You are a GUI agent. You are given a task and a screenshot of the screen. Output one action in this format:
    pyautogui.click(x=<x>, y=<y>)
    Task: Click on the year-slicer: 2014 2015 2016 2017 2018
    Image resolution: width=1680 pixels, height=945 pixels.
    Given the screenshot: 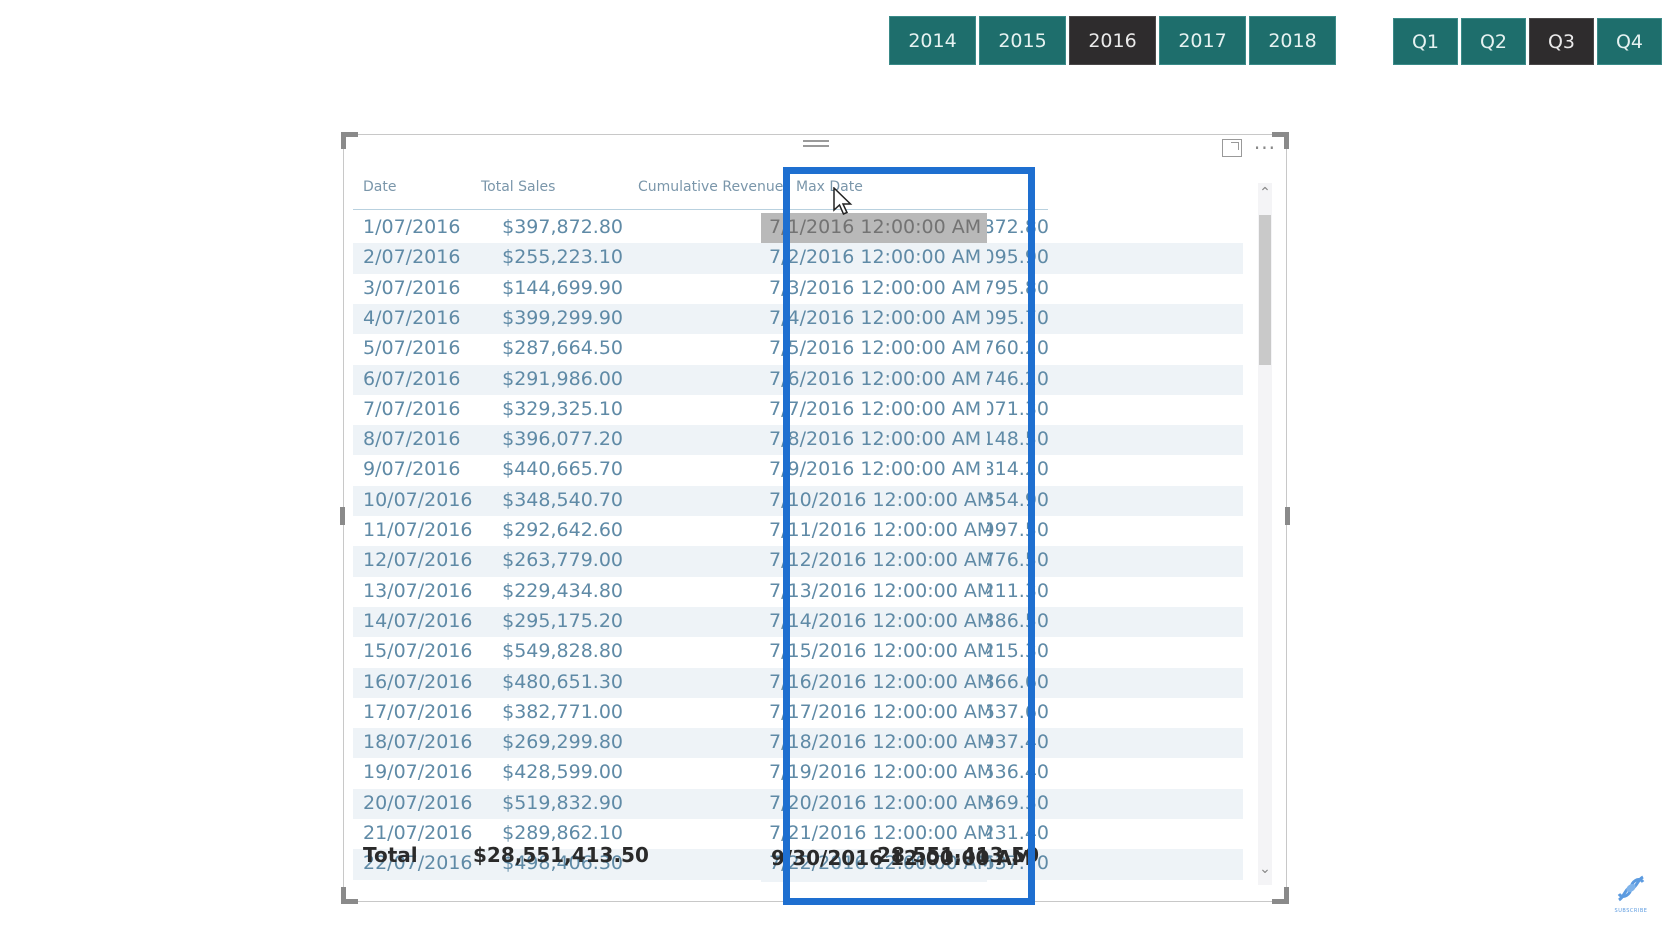 What is the action you would take?
    pyautogui.click(x=1112, y=40)
    